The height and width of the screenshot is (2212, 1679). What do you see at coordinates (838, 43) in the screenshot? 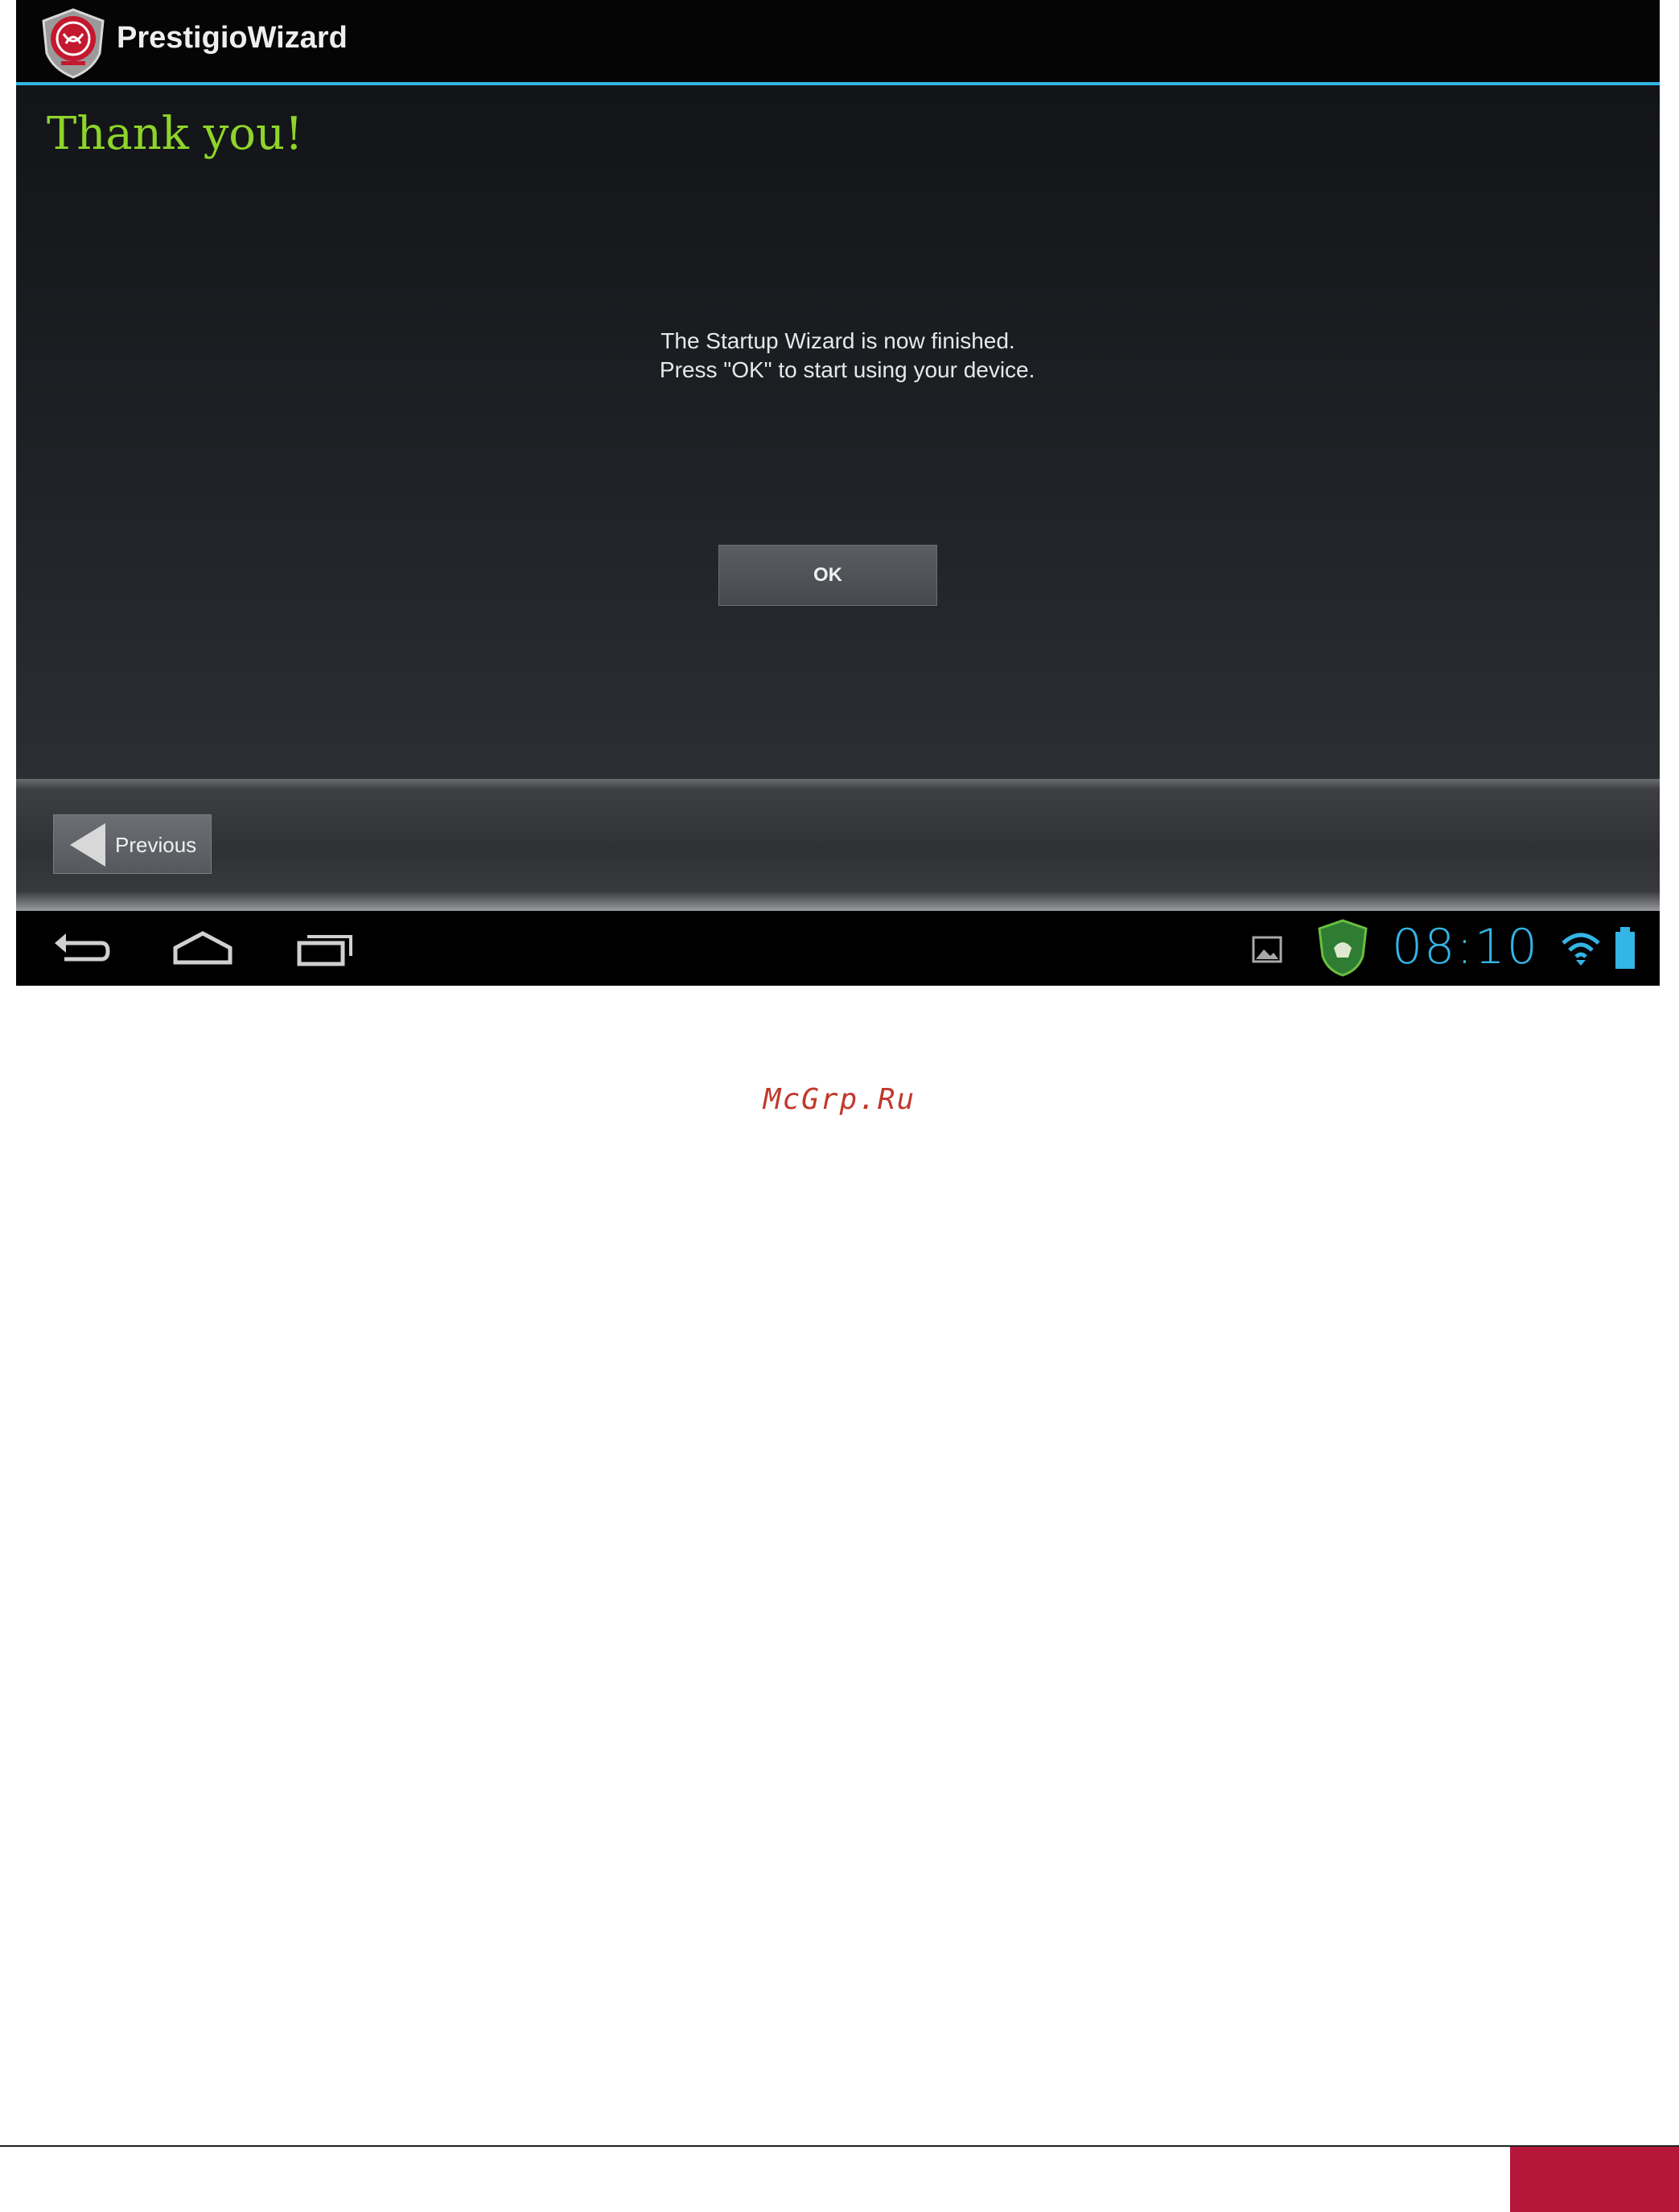
I see `action-bar: PrestigioWizard` at bounding box center [838, 43].